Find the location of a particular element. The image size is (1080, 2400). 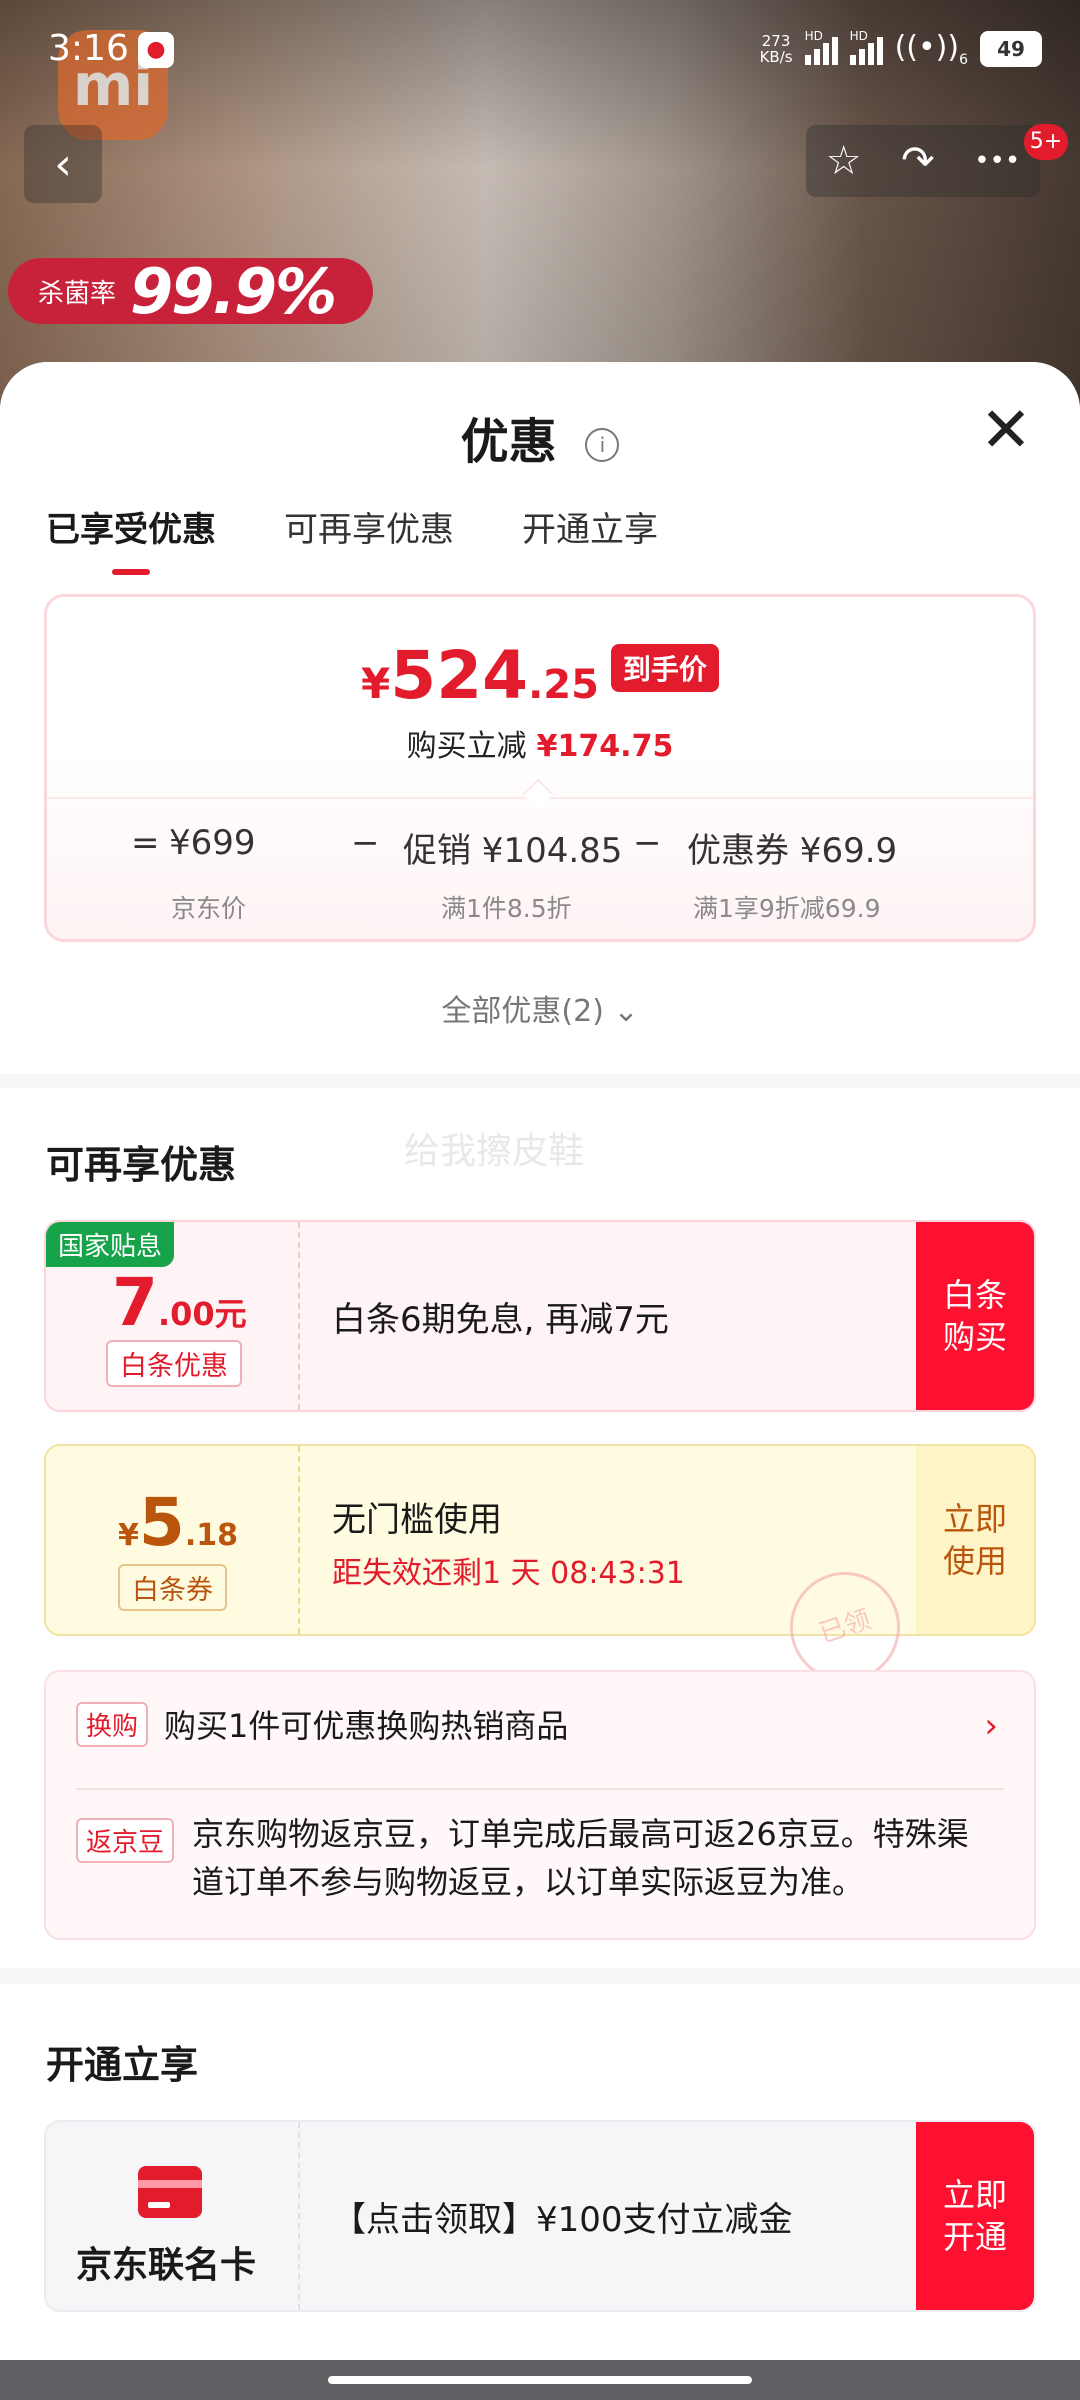

card-left: 国家贴息 7.00元 白条优惠 is located at coordinates (173, 1316).